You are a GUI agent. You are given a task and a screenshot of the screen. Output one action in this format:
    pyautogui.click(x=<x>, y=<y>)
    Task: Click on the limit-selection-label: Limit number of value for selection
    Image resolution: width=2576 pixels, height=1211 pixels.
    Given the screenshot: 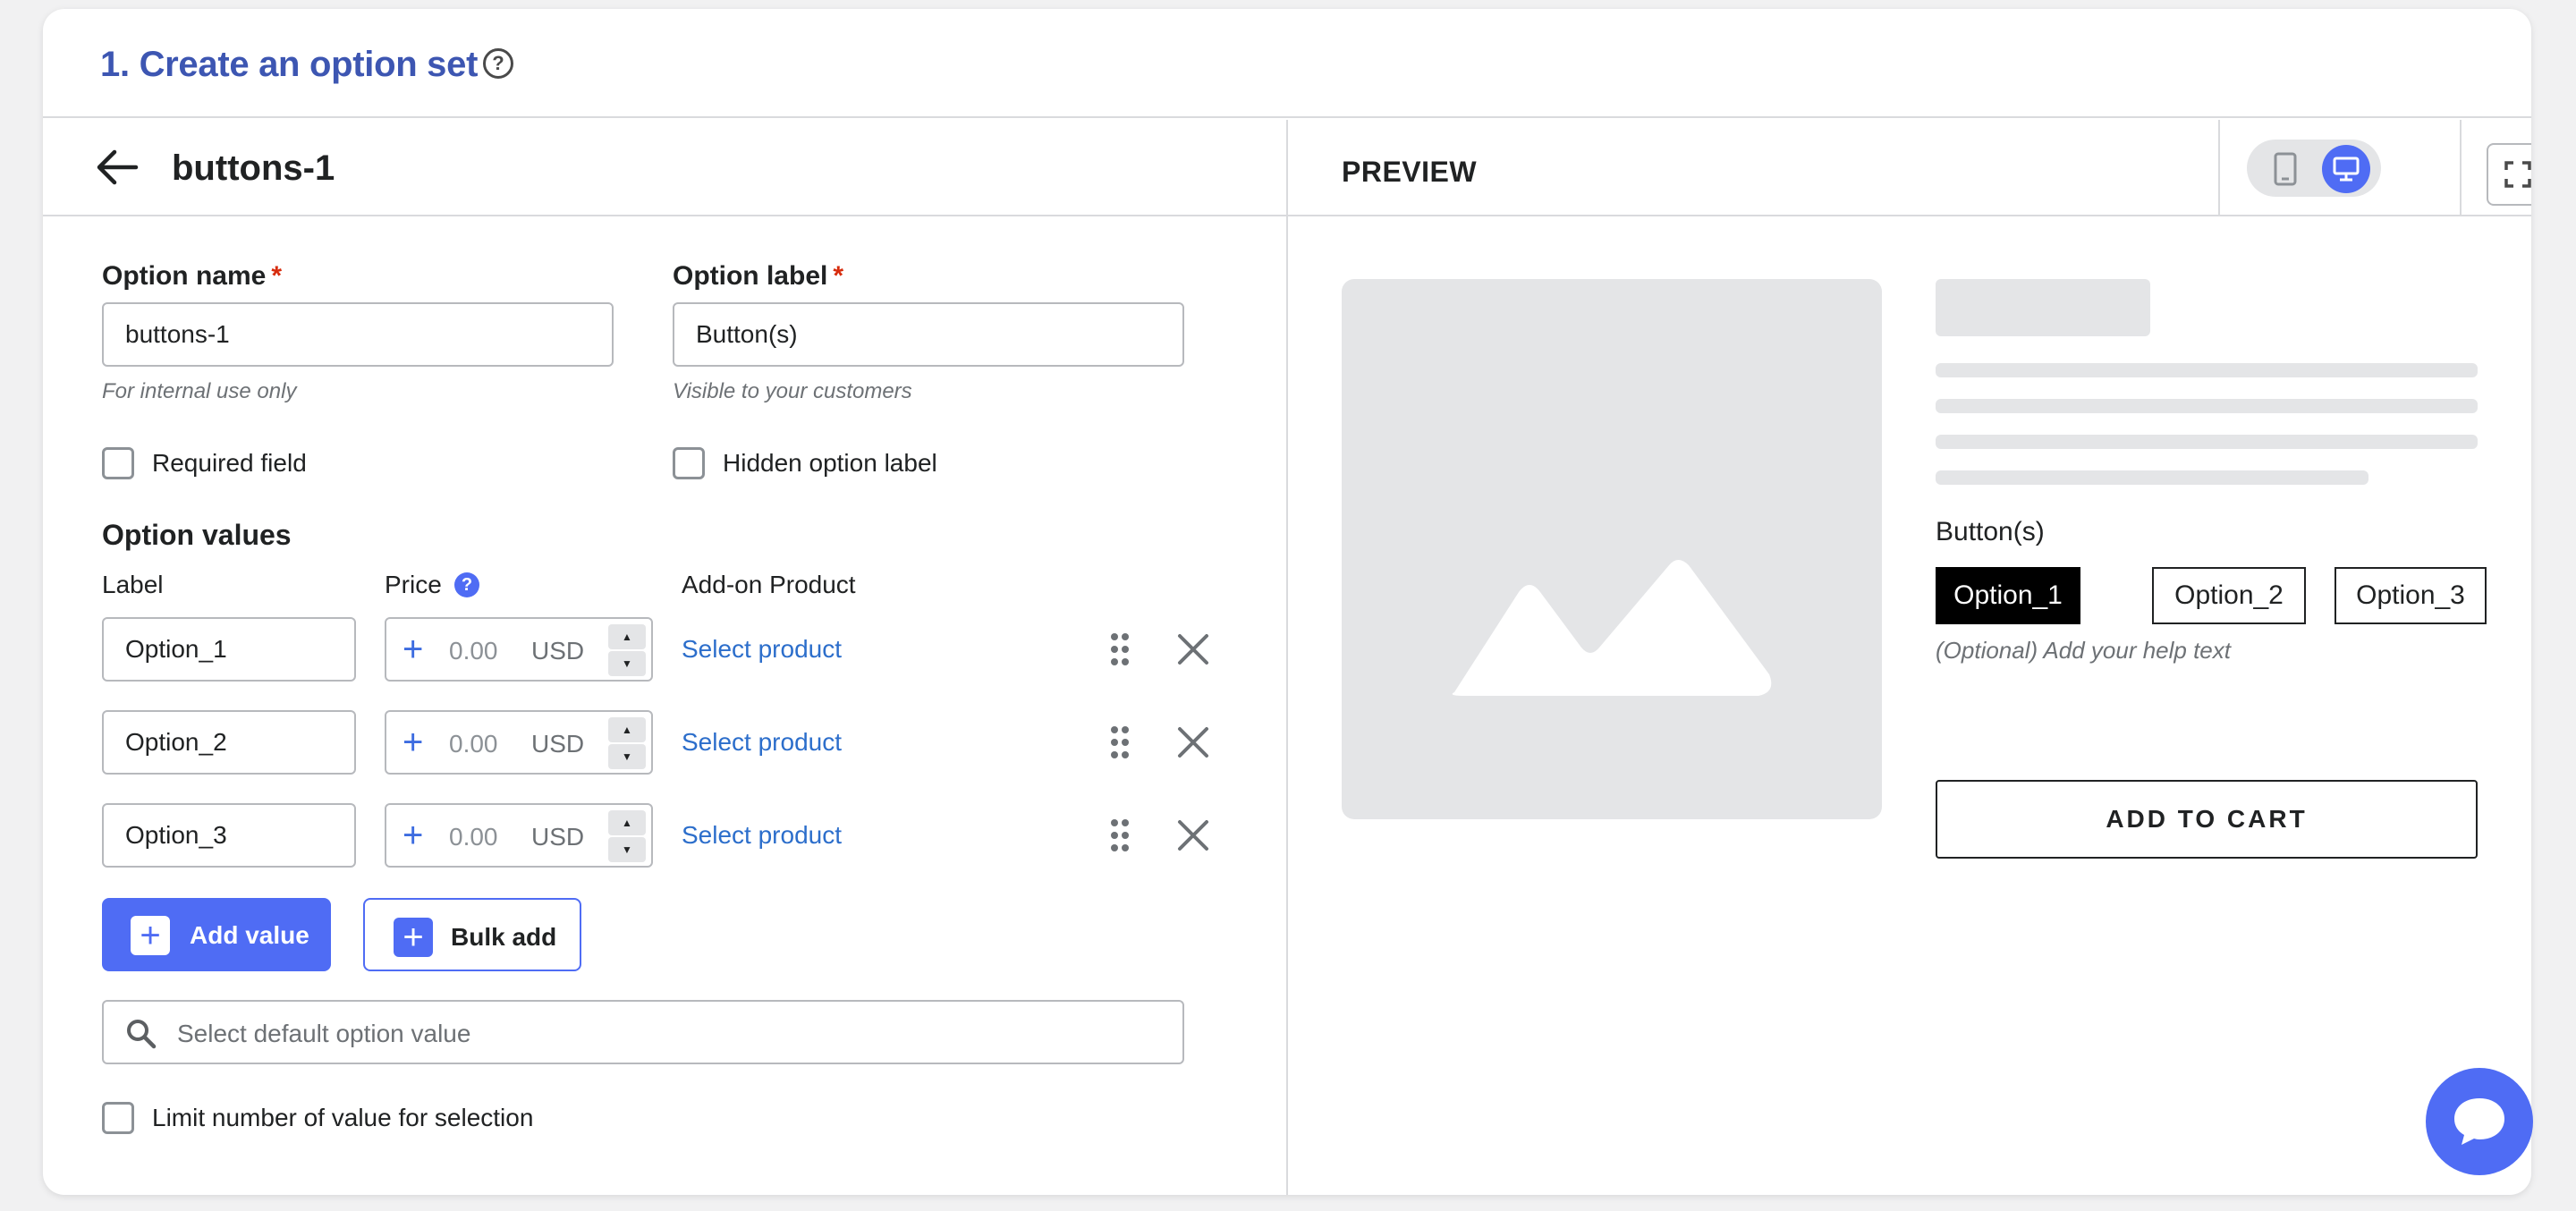 What is the action you would take?
    pyautogui.click(x=343, y=1117)
    